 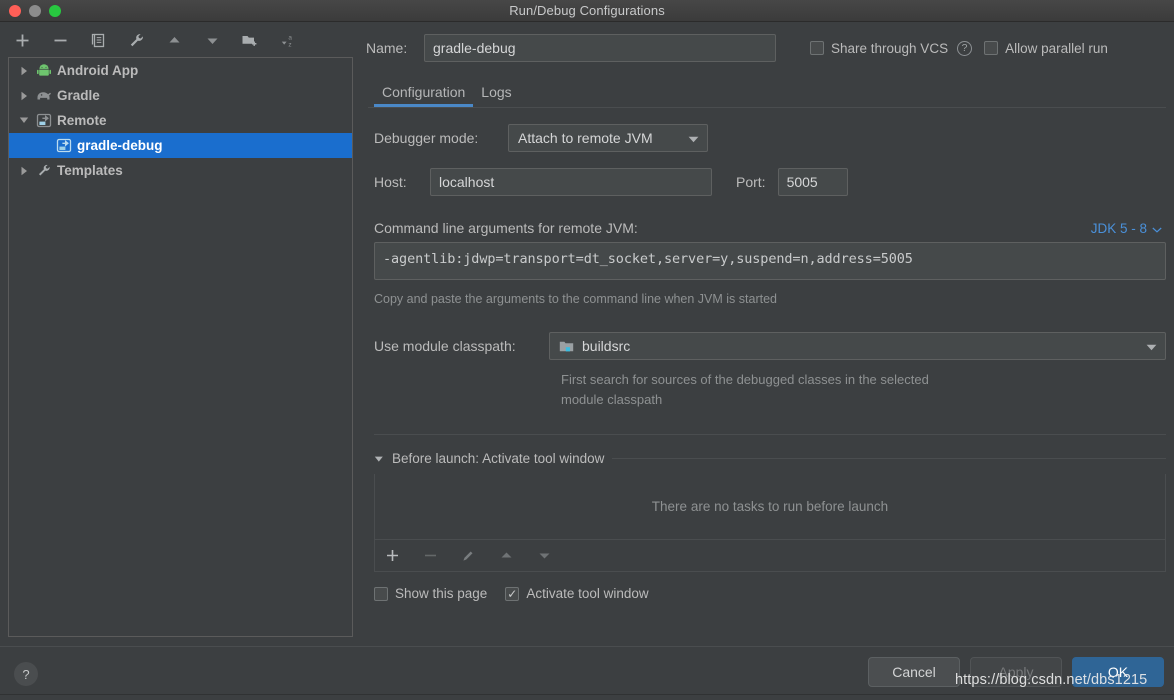 What do you see at coordinates (496, 95) in the screenshot?
I see `tab-logs: Logs` at bounding box center [496, 95].